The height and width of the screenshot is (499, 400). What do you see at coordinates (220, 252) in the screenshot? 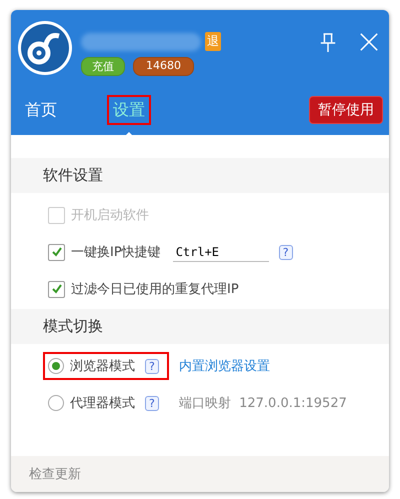
I see `hotkey-field: Ctrl+E` at bounding box center [220, 252].